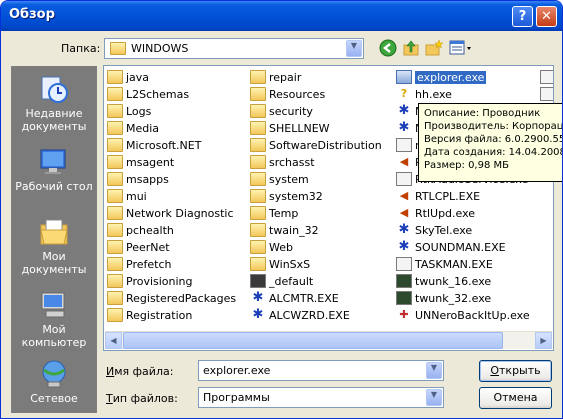 Image resolution: width=563 pixels, height=419 pixels. Describe the element at coordinates (294, 299) in the screenshot. I see `file-item: ✱ ALCMTR.EXE` at that location.